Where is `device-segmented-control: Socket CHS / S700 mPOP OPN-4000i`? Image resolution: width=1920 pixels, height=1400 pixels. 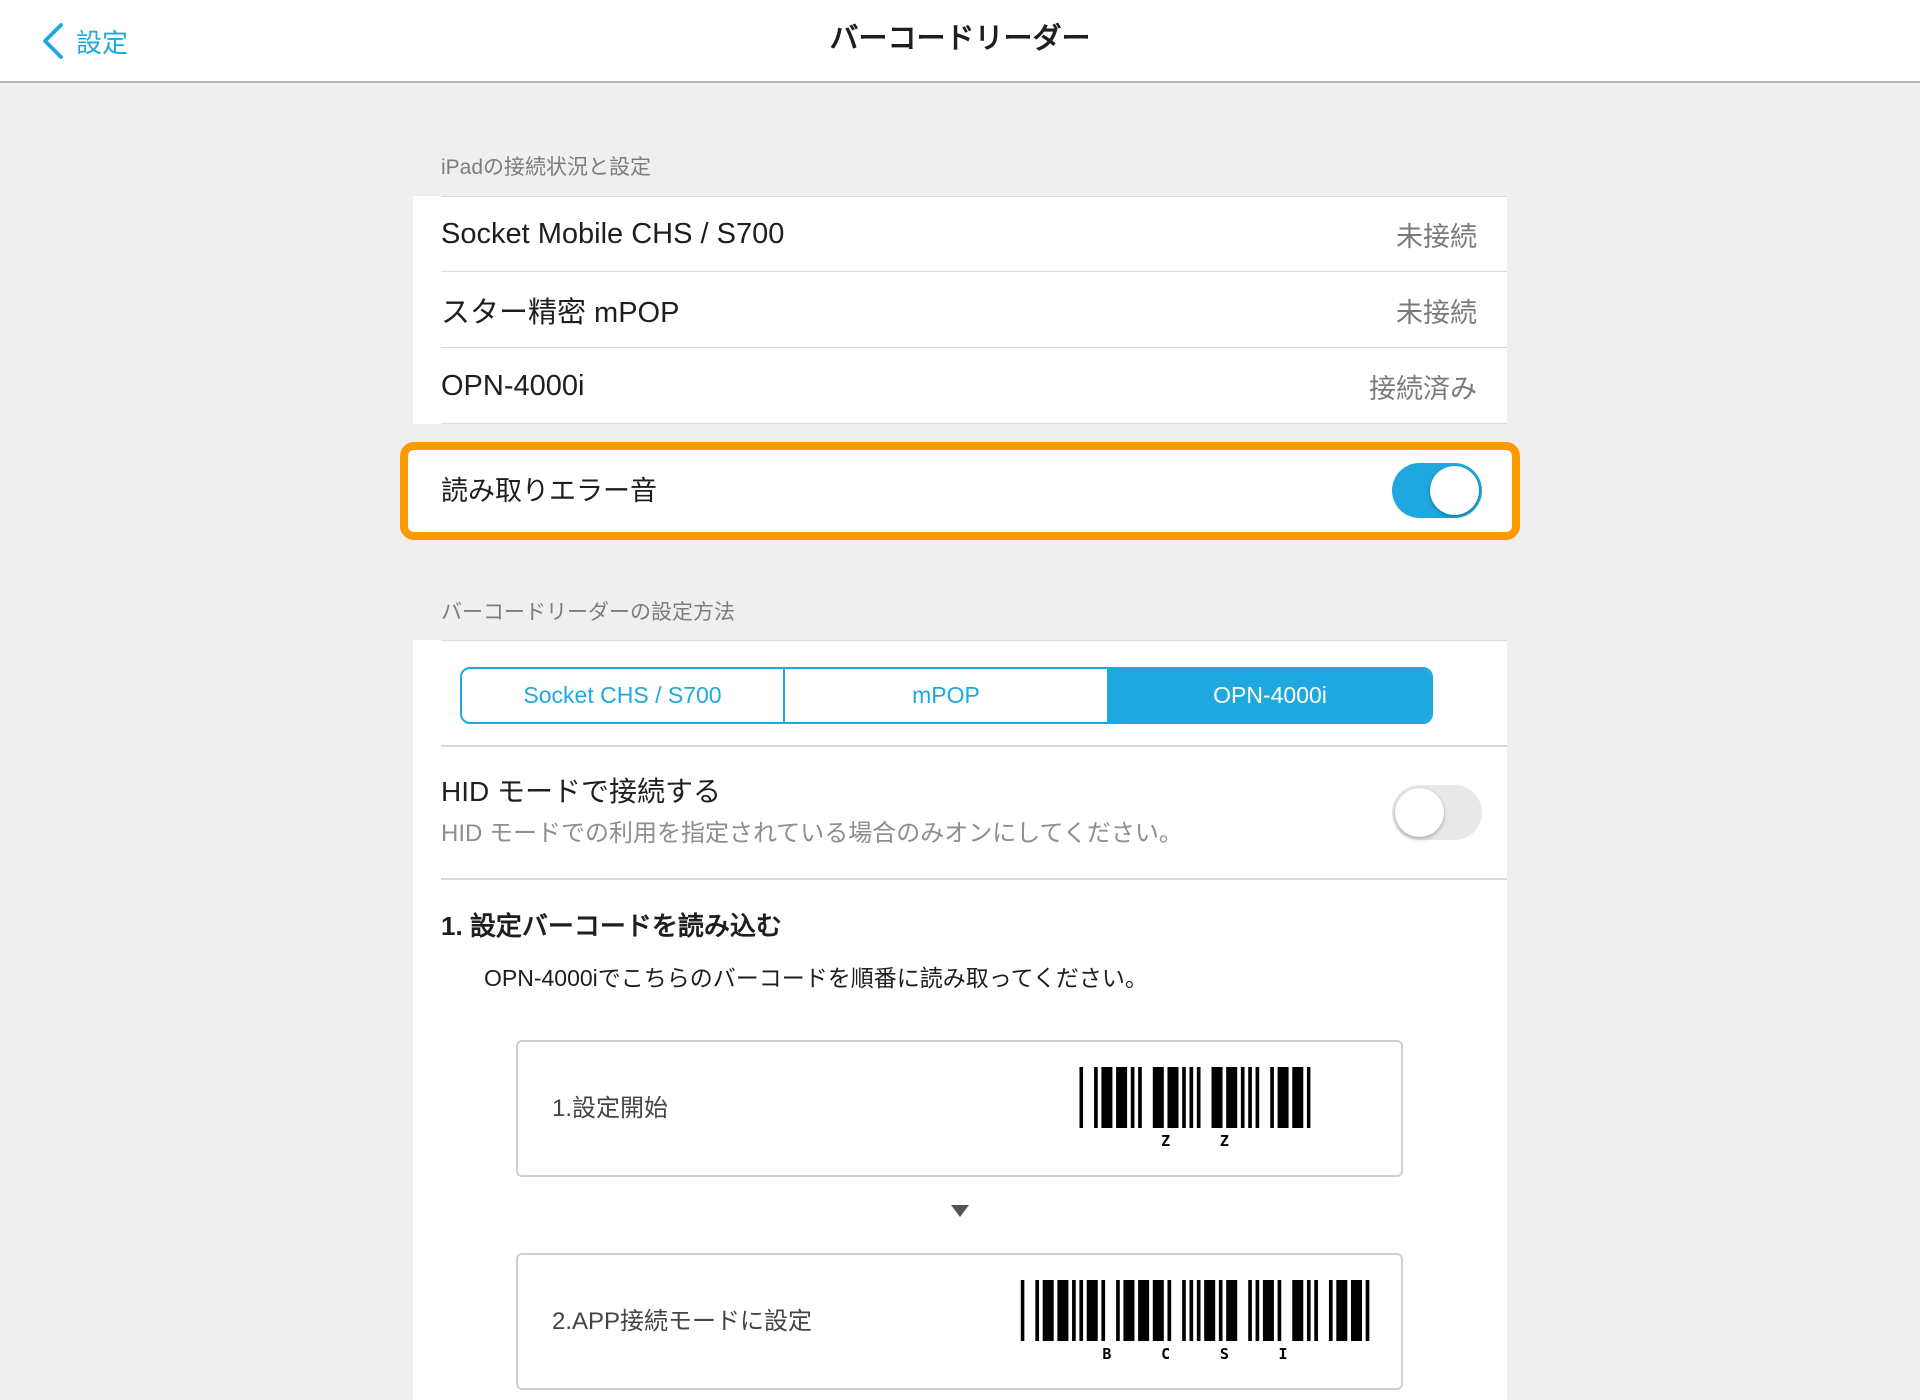
device-segmented-control: Socket CHS / S700 mPOP OPN-4000i is located at coordinates (946, 695).